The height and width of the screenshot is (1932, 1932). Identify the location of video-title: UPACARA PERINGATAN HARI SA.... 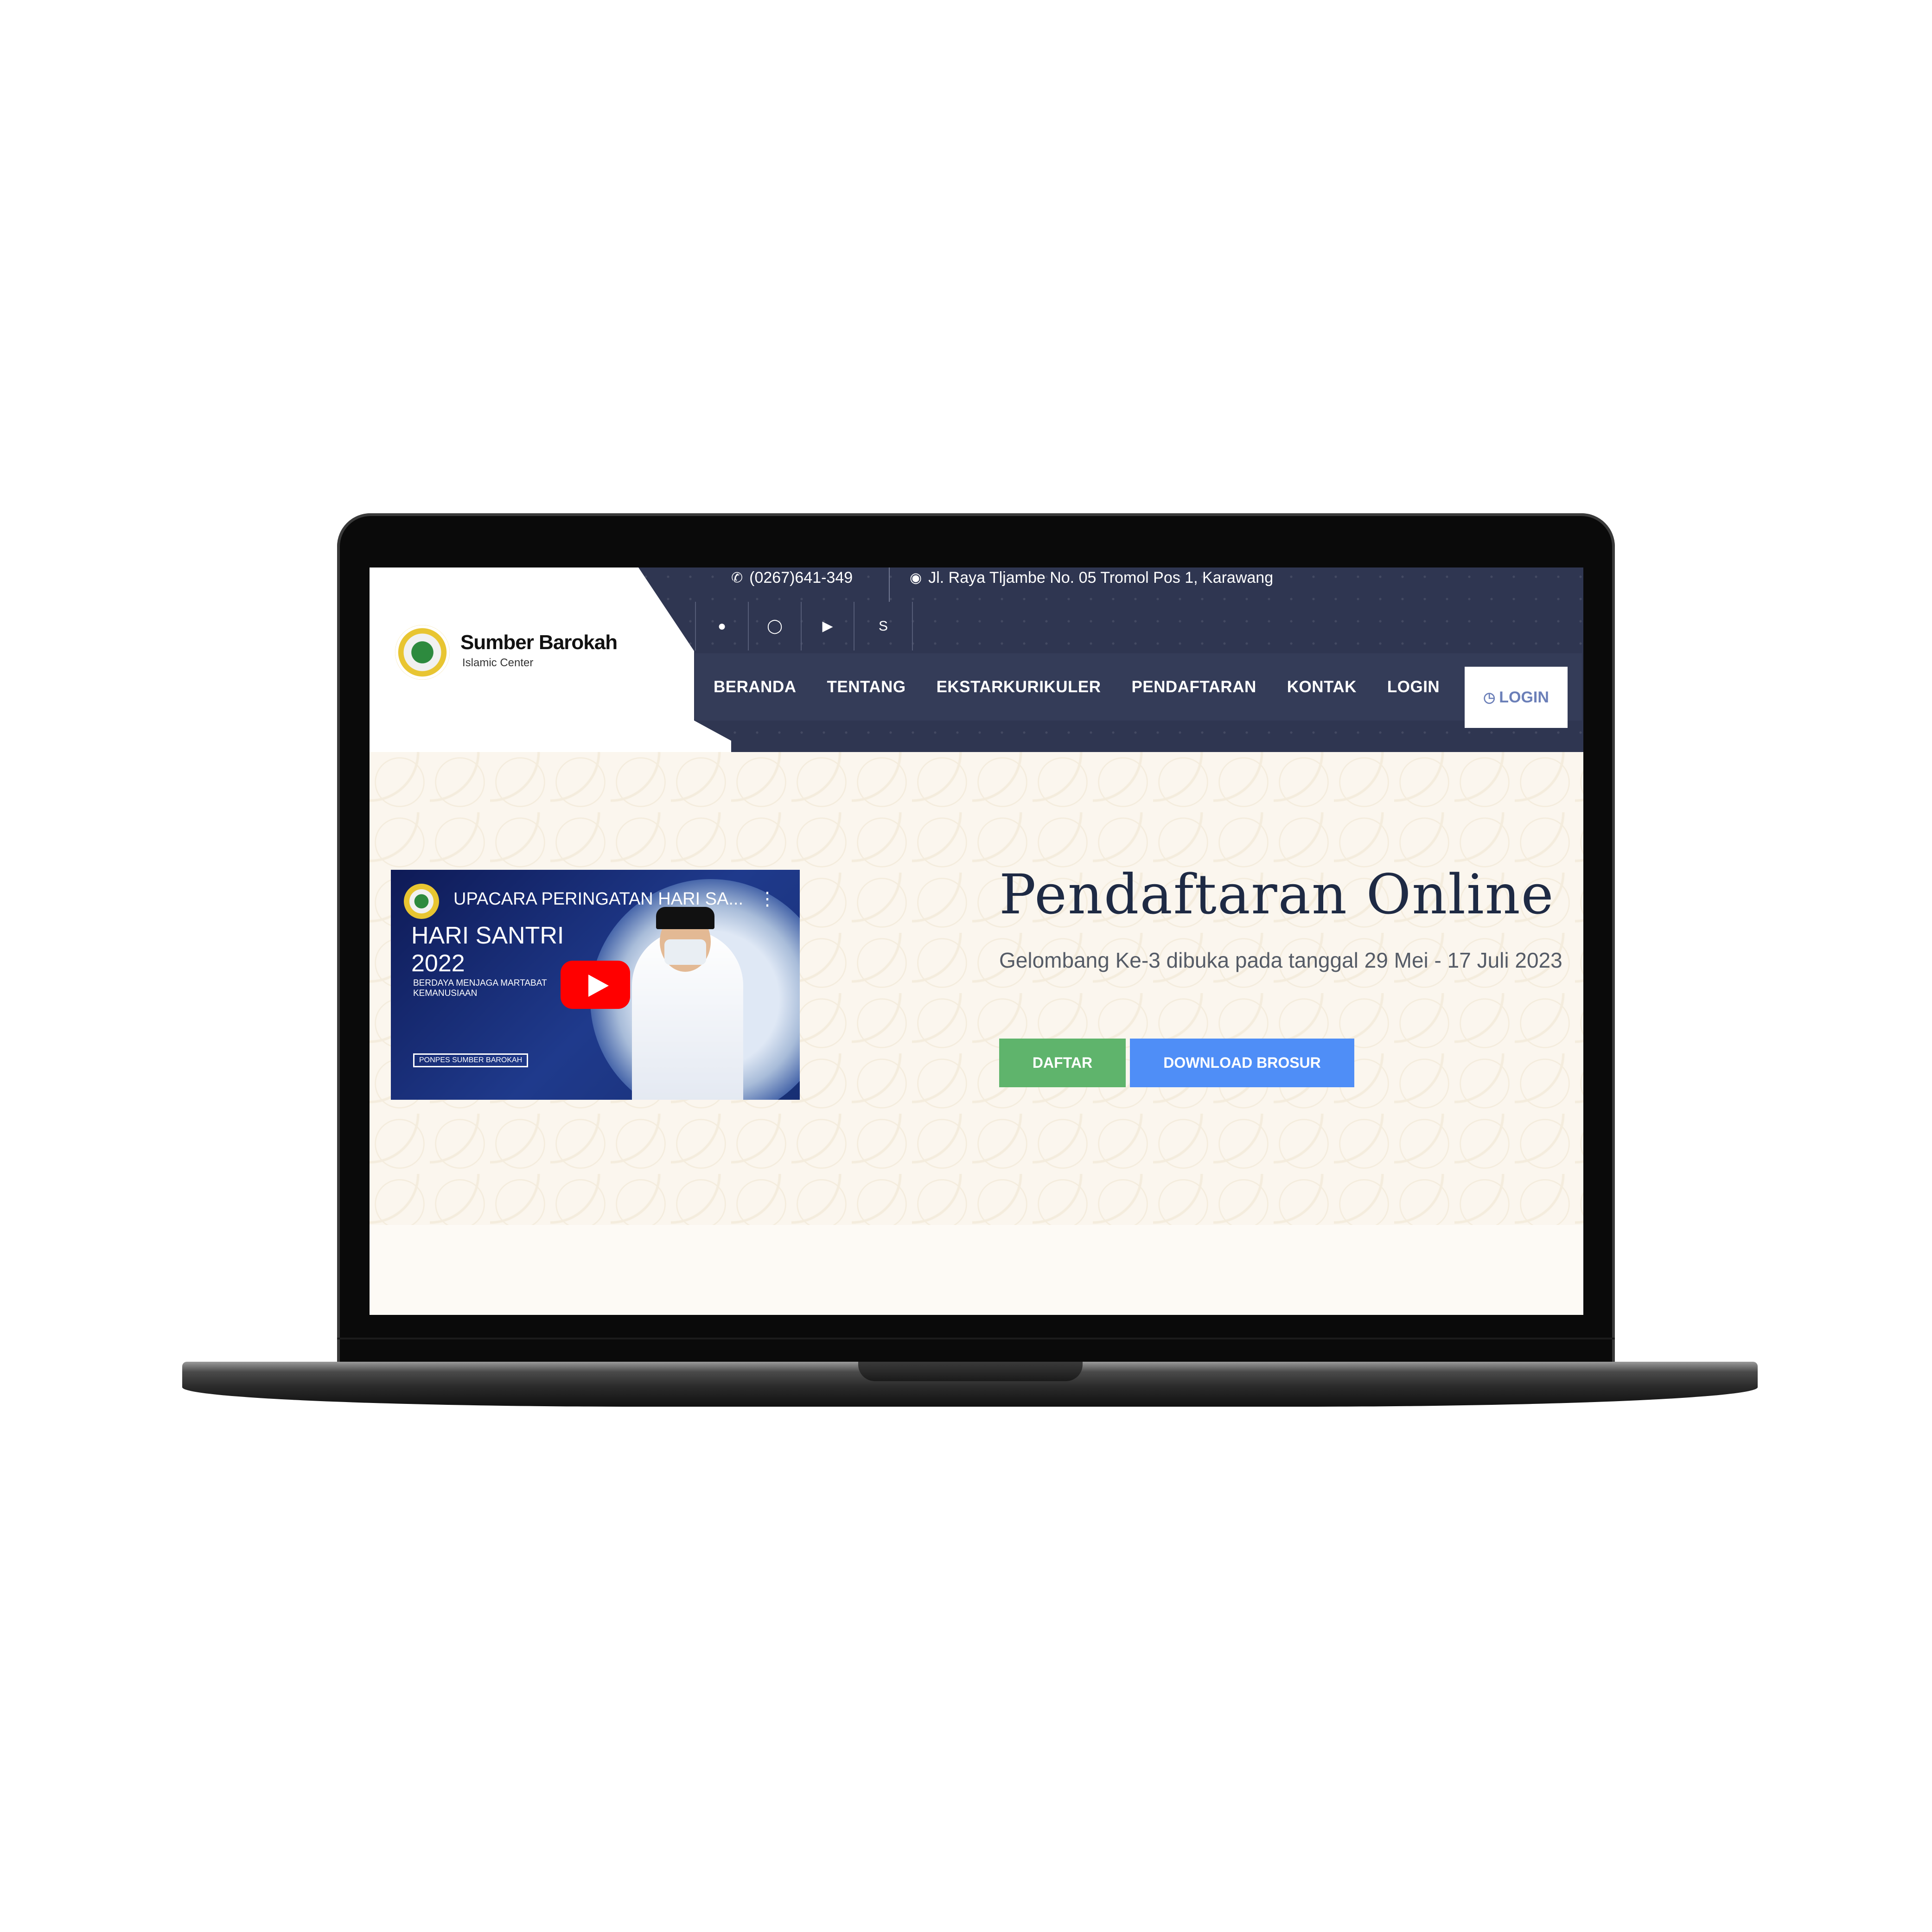
(598, 899).